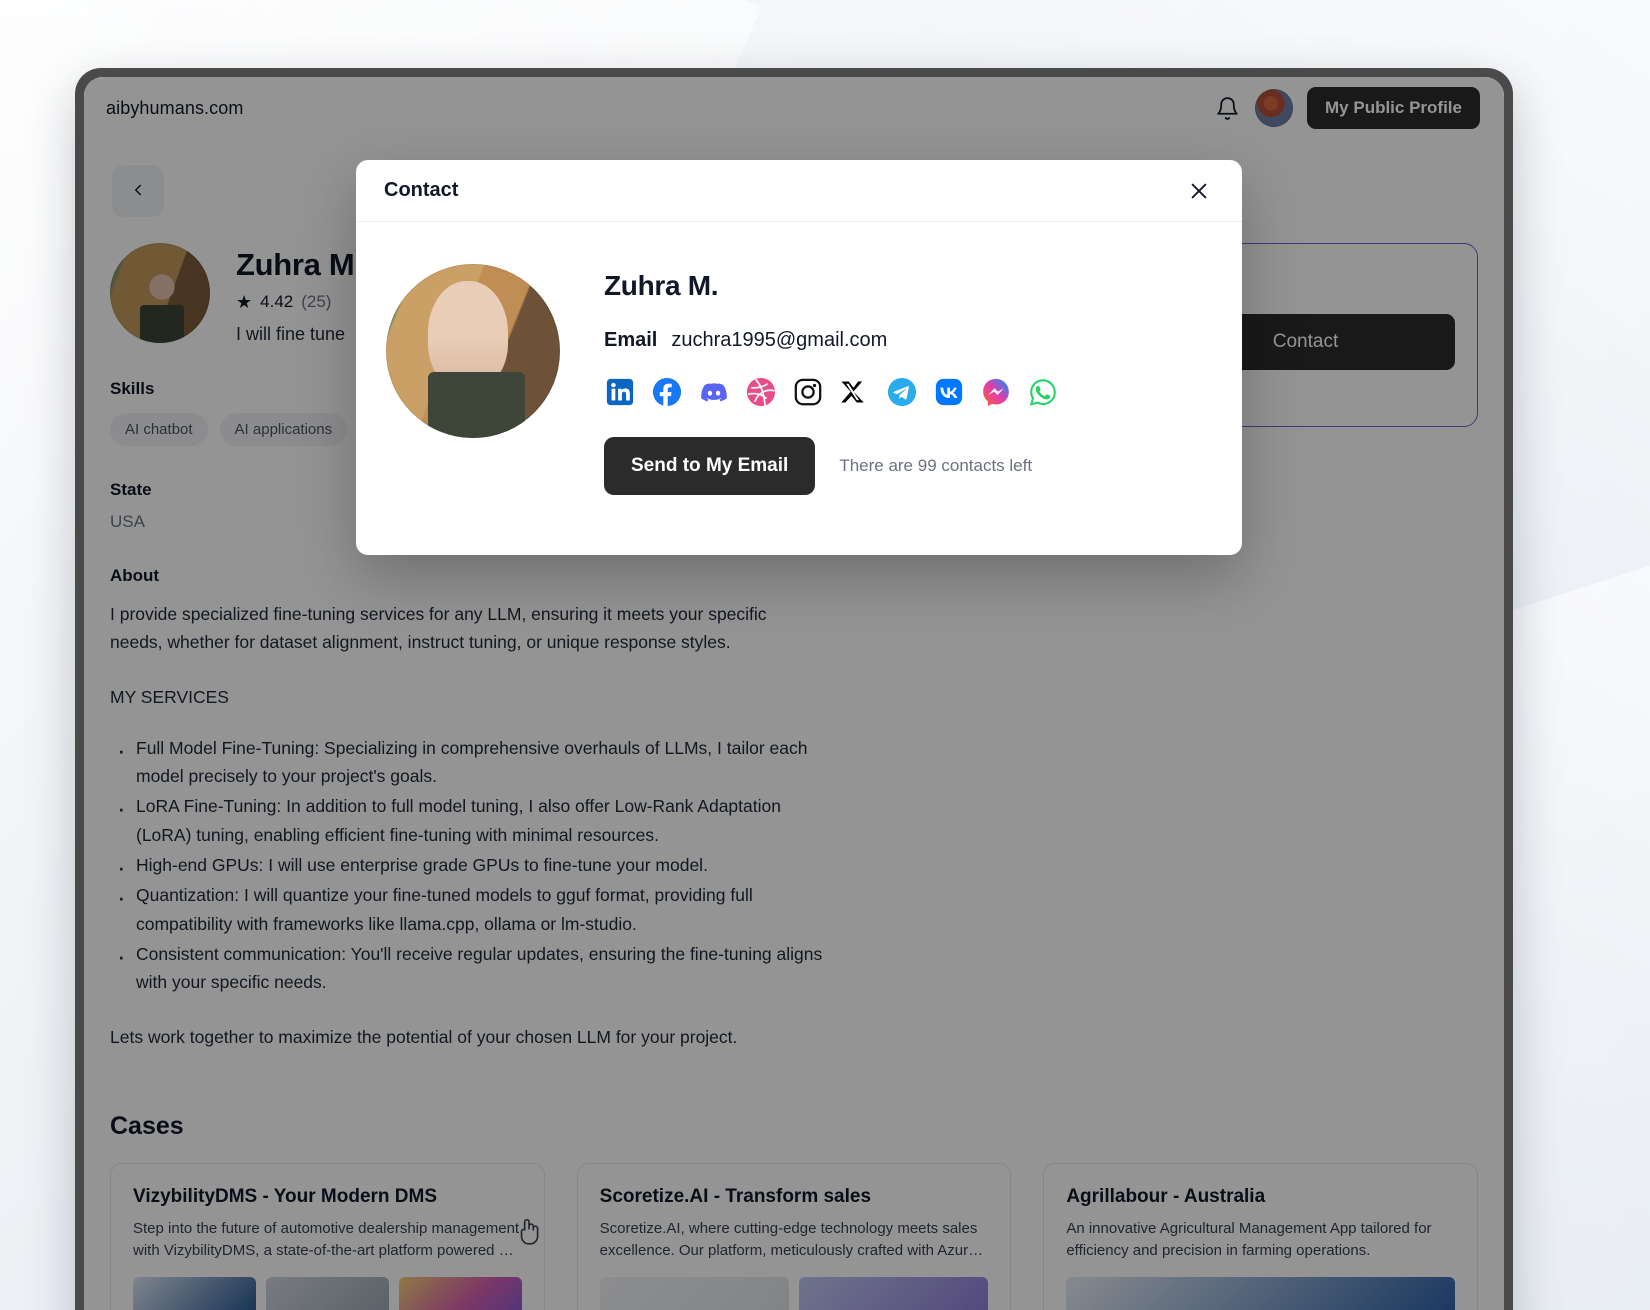  I want to click on facebook-icon, so click(666, 391).